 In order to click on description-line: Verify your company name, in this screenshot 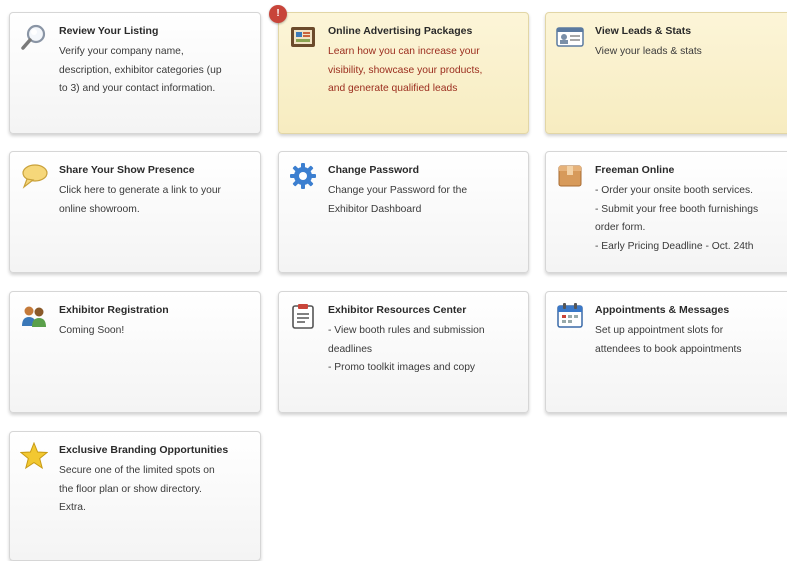, I will do `click(121, 51)`.